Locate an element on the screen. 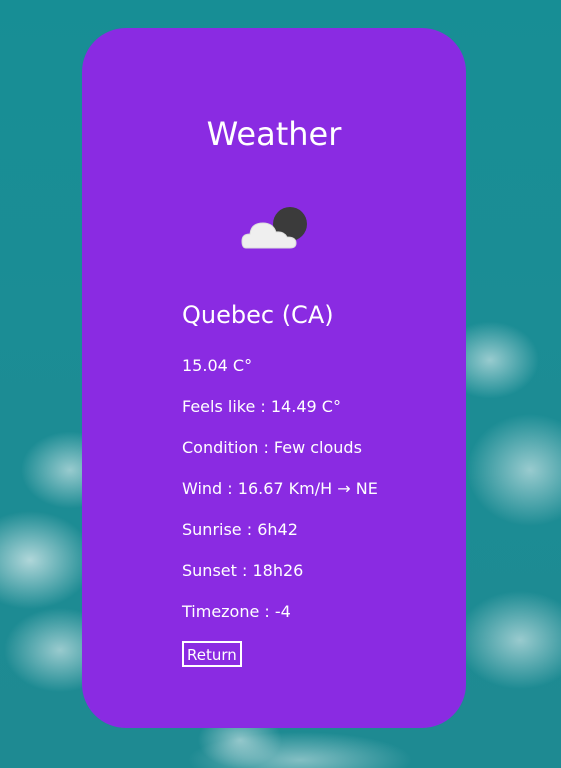  page-title: Weather is located at coordinates (274, 134).